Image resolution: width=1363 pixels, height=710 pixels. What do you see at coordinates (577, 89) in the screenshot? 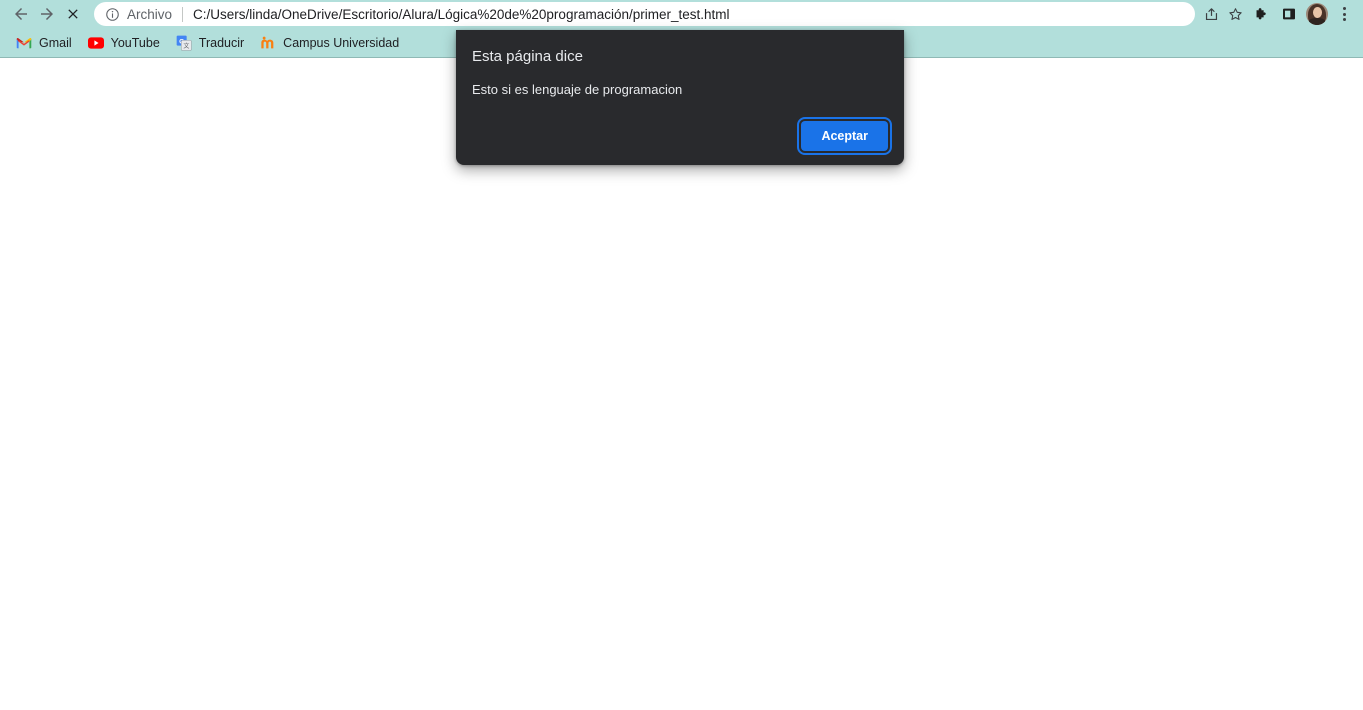
I see `dialog-message: Esto si es lenguaje de programacion` at bounding box center [577, 89].